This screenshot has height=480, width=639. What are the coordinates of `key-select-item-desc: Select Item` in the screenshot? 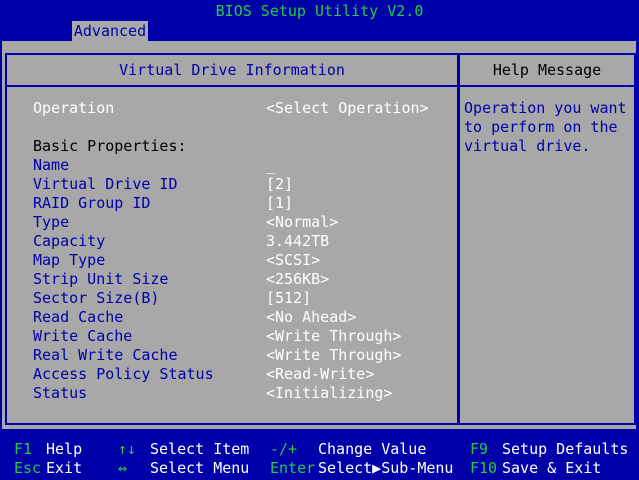 It's located at (200, 449).